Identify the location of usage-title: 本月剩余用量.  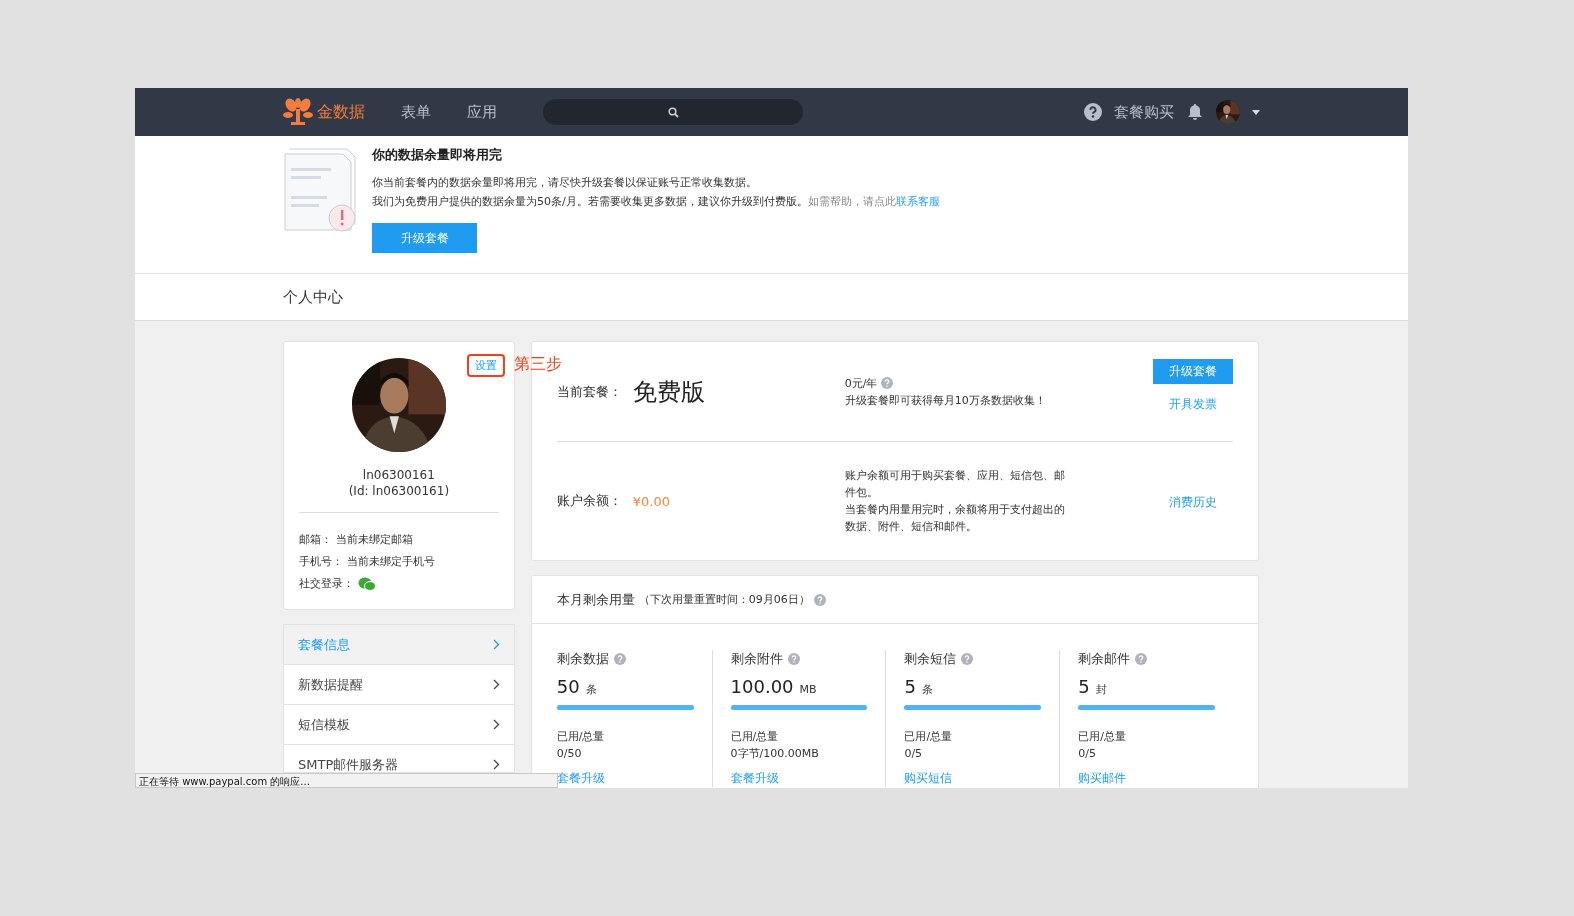
(595, 599).